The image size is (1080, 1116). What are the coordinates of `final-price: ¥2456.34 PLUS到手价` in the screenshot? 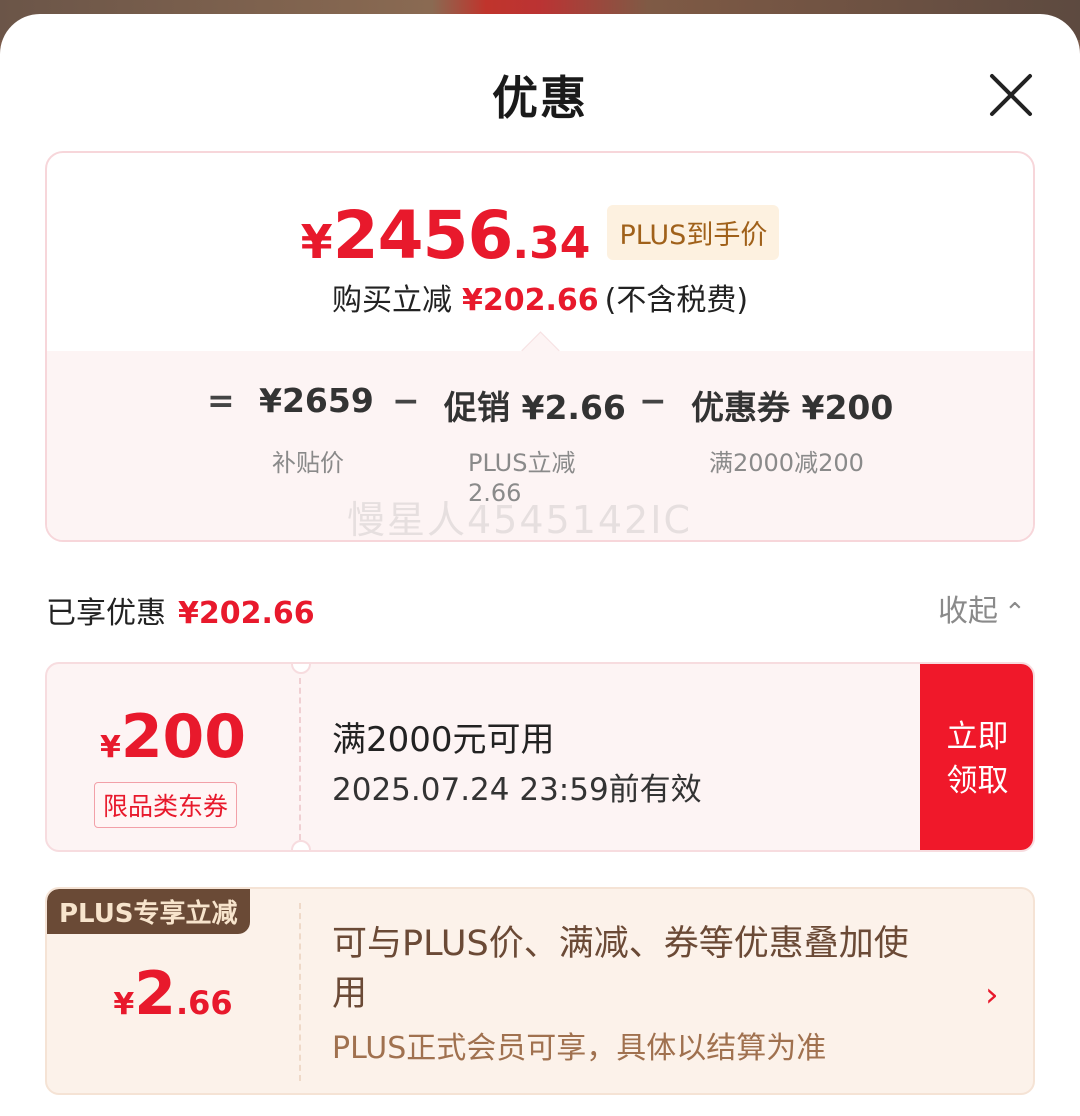 It's located at (540, 235).